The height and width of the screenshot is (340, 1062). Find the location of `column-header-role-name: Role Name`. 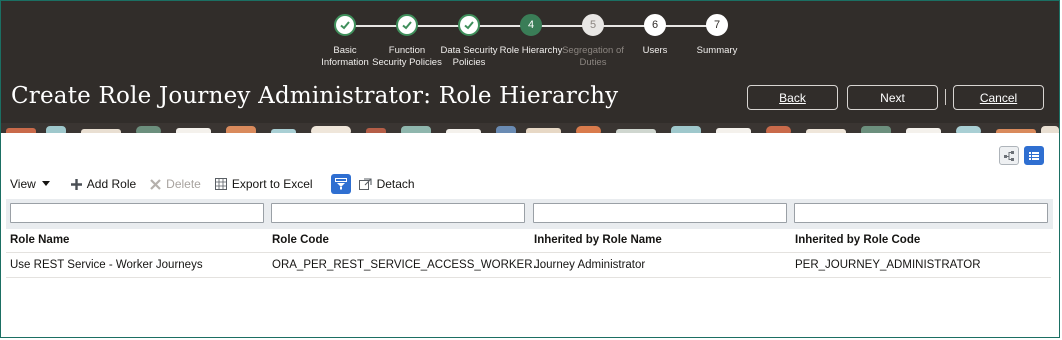

column-header-role-name: Role Name is located at coordinates (39, 240).